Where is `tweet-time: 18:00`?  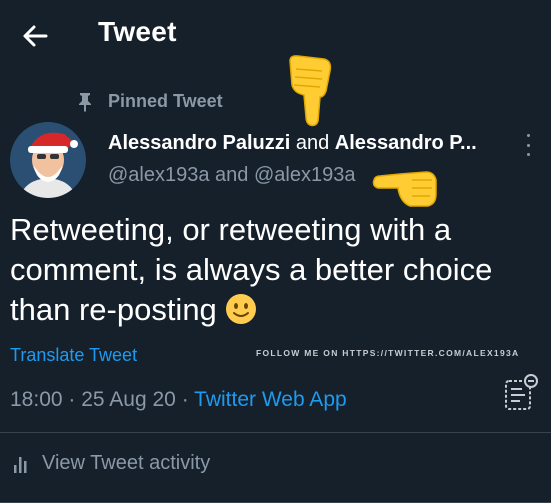
tweet-time: 18:00 is located at coordinates (36, 399).